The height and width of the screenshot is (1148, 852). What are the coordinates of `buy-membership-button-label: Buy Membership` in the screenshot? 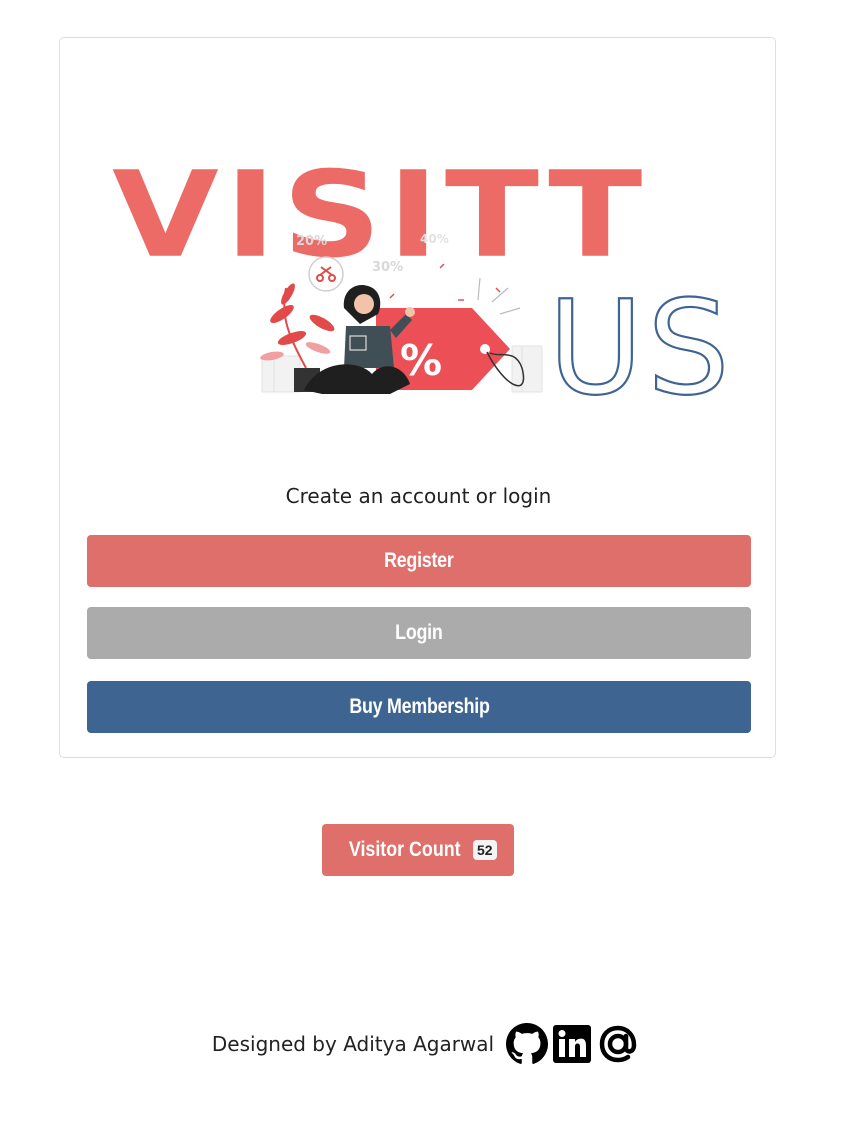 It's located at (419, 706).